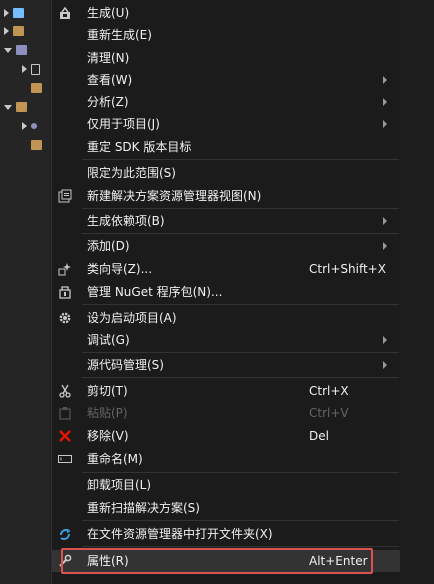  I want to click on solution-explorer-background, so click(25, 292).